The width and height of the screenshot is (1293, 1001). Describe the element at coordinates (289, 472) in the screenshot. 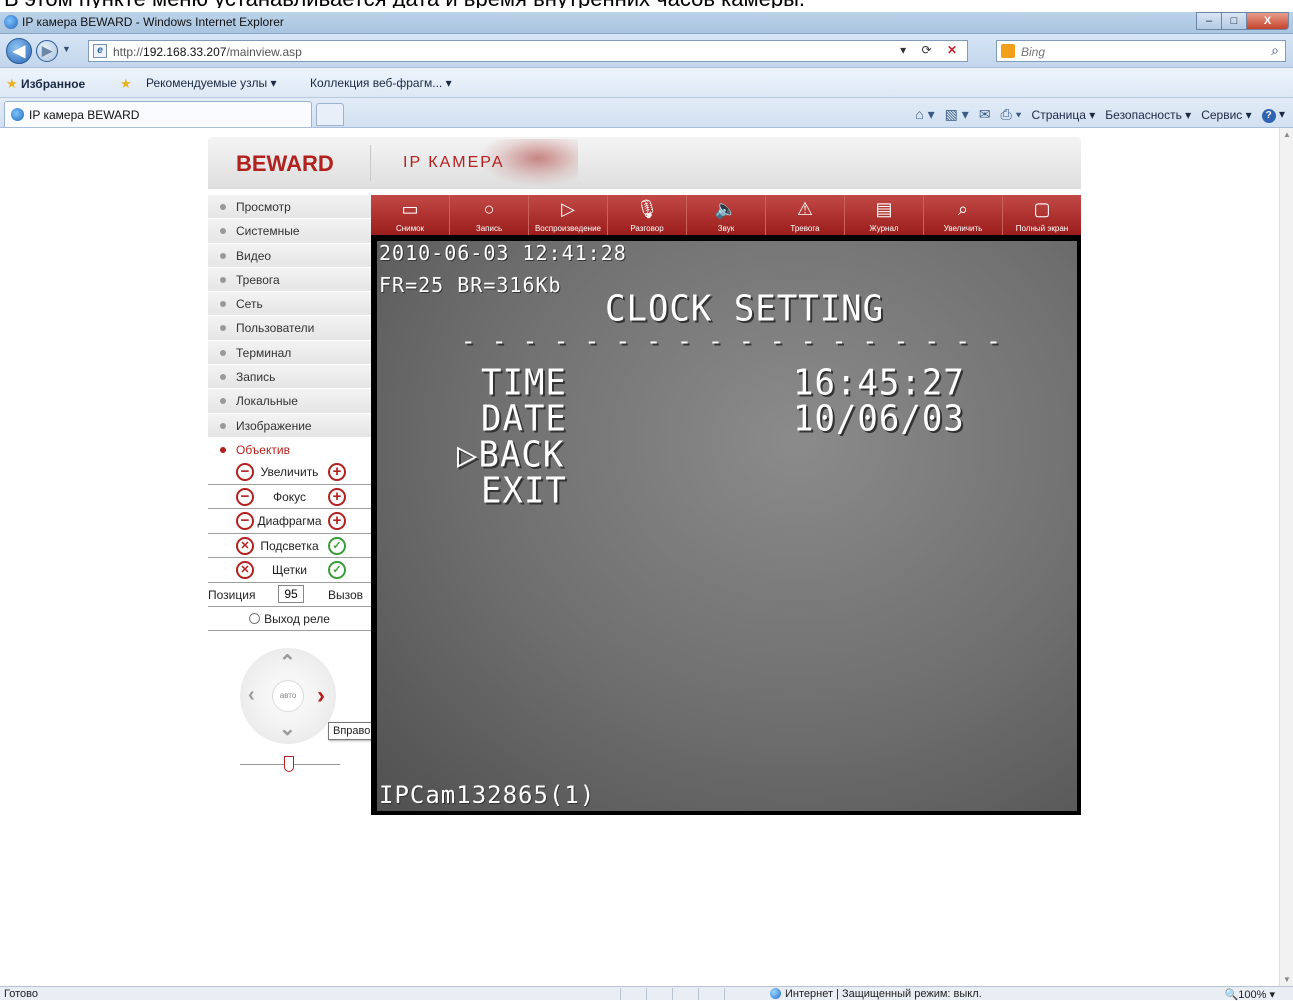

I see `zoom-label: Увеличить` at that location.